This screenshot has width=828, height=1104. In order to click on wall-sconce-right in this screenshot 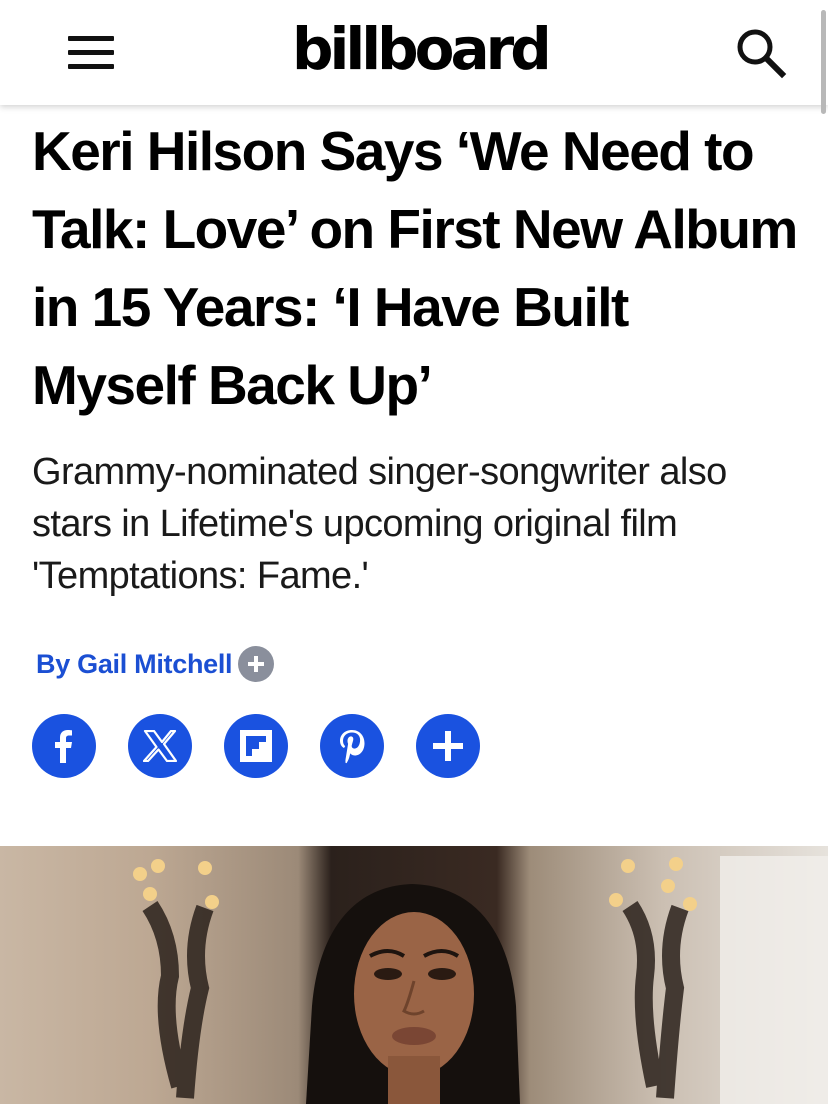, I will do `click(653, 978)`.